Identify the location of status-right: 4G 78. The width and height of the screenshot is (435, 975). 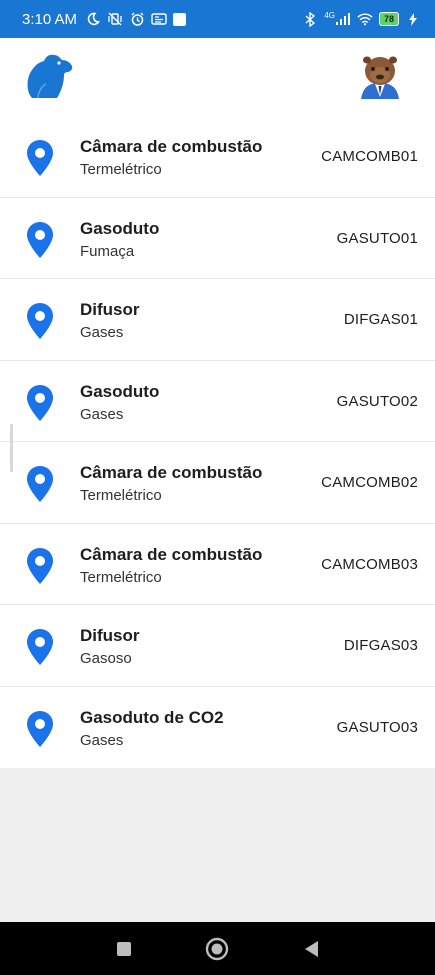
(361, 19).